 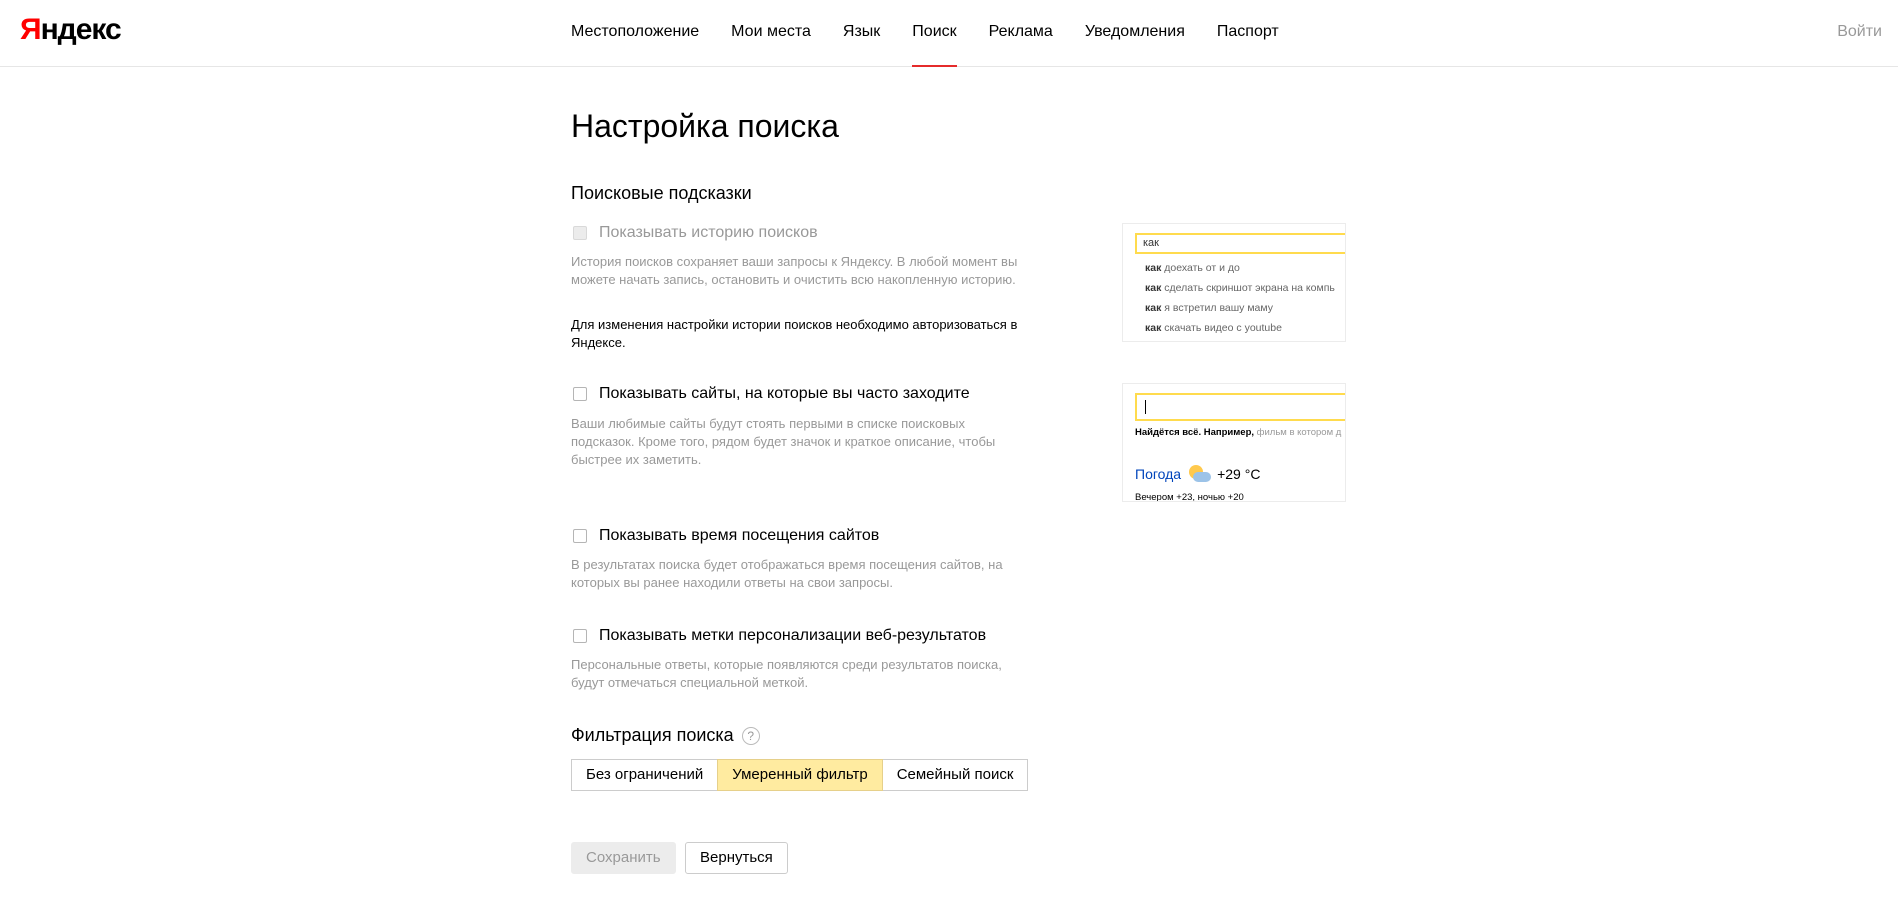 What do you see at coordinates (1213, 328) in the screenshot?
I see `preview-suggestion: как скачать видео с youtube` at bounding box center [1213, 328].